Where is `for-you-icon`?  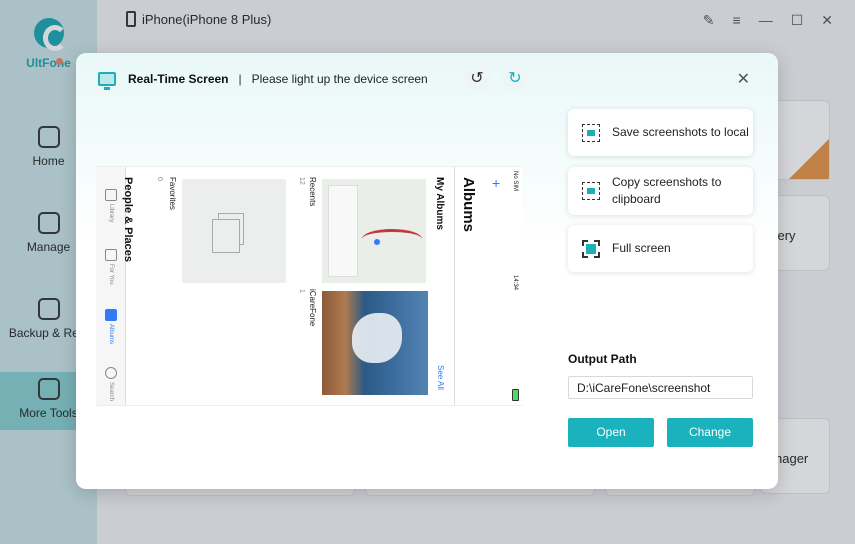 for-you-icon is located at coordinates (111, 255).